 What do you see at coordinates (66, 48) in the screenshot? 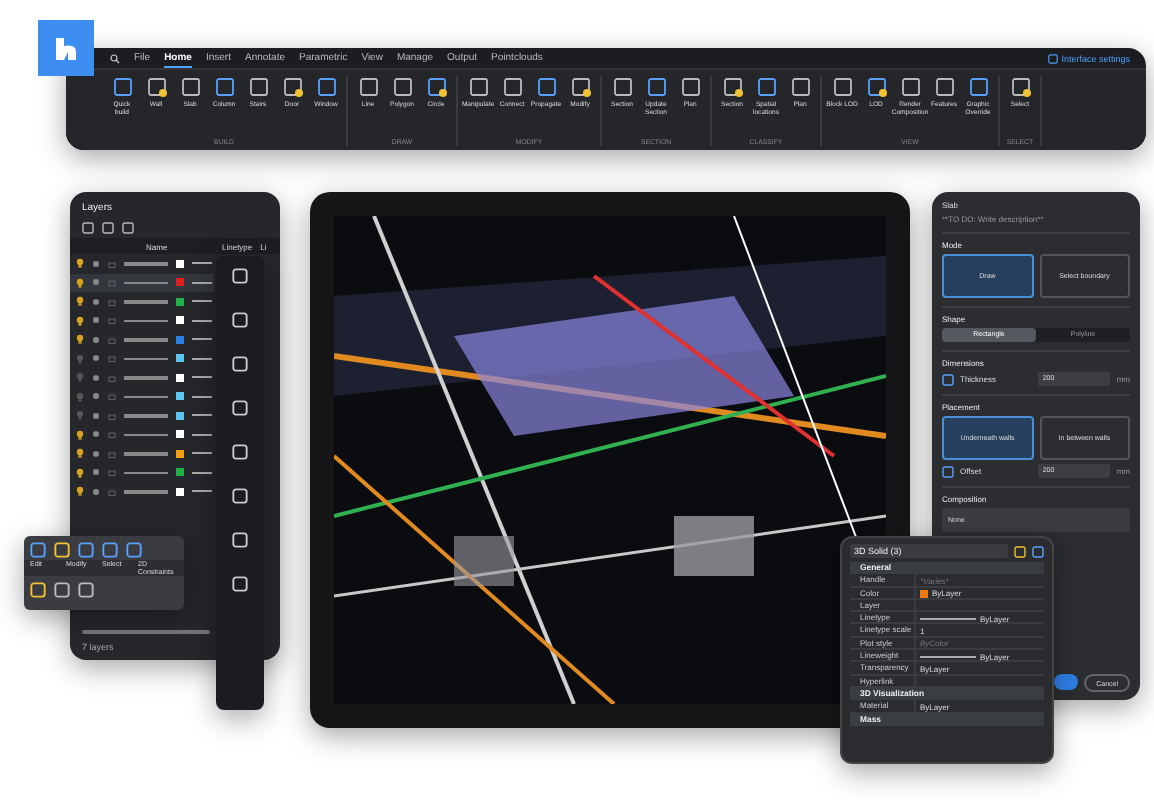
I see `logo-icon` at bounding box center [66, 48].